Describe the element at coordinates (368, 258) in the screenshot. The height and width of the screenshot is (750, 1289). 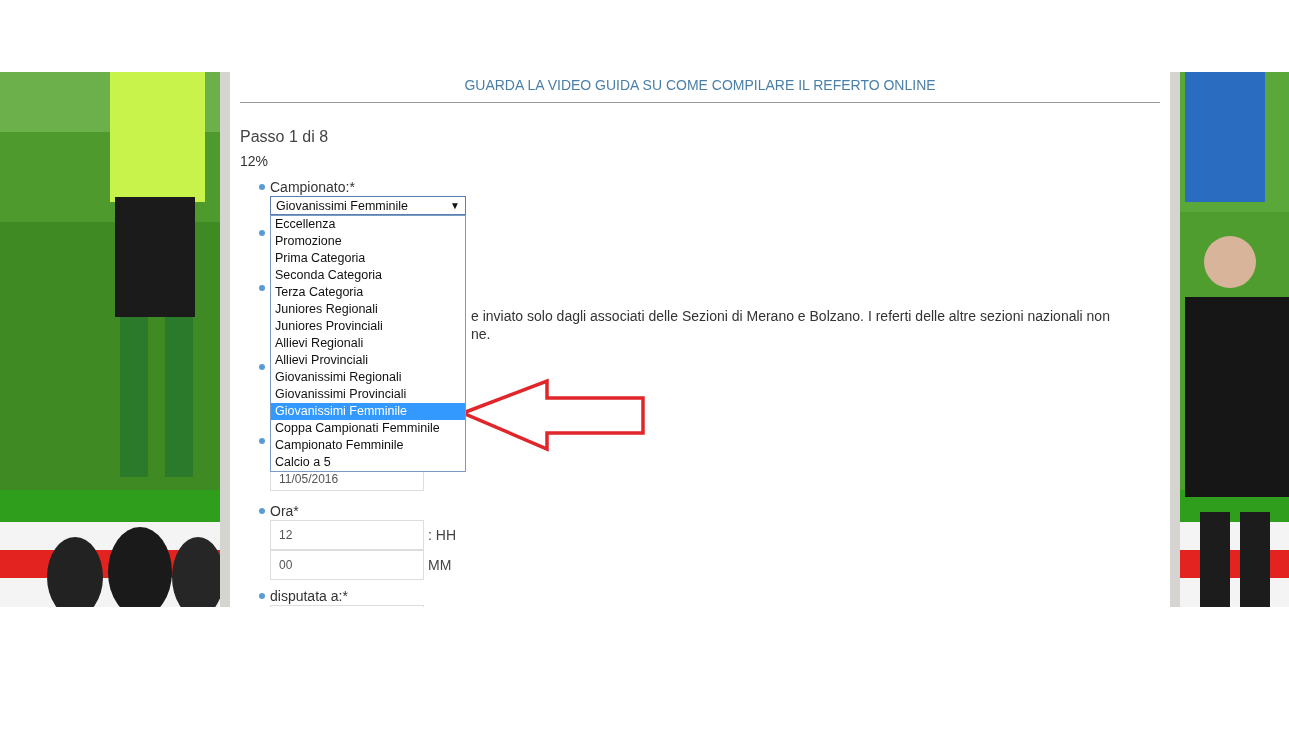
I see `dropdown-option: Prima Categoria` at that location.